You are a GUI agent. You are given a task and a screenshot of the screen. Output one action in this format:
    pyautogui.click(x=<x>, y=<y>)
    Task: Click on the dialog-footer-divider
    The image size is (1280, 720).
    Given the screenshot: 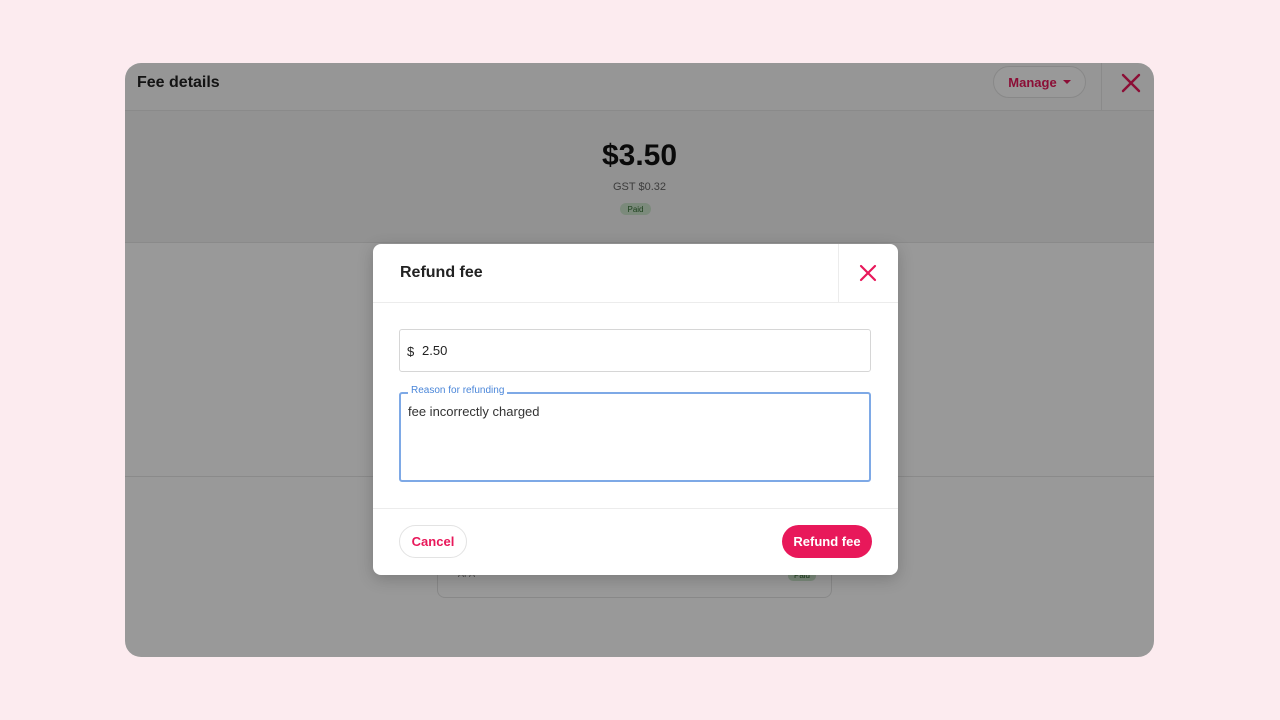 What is the action you would take?
    pyautogui.click(x=635, y=508)
    